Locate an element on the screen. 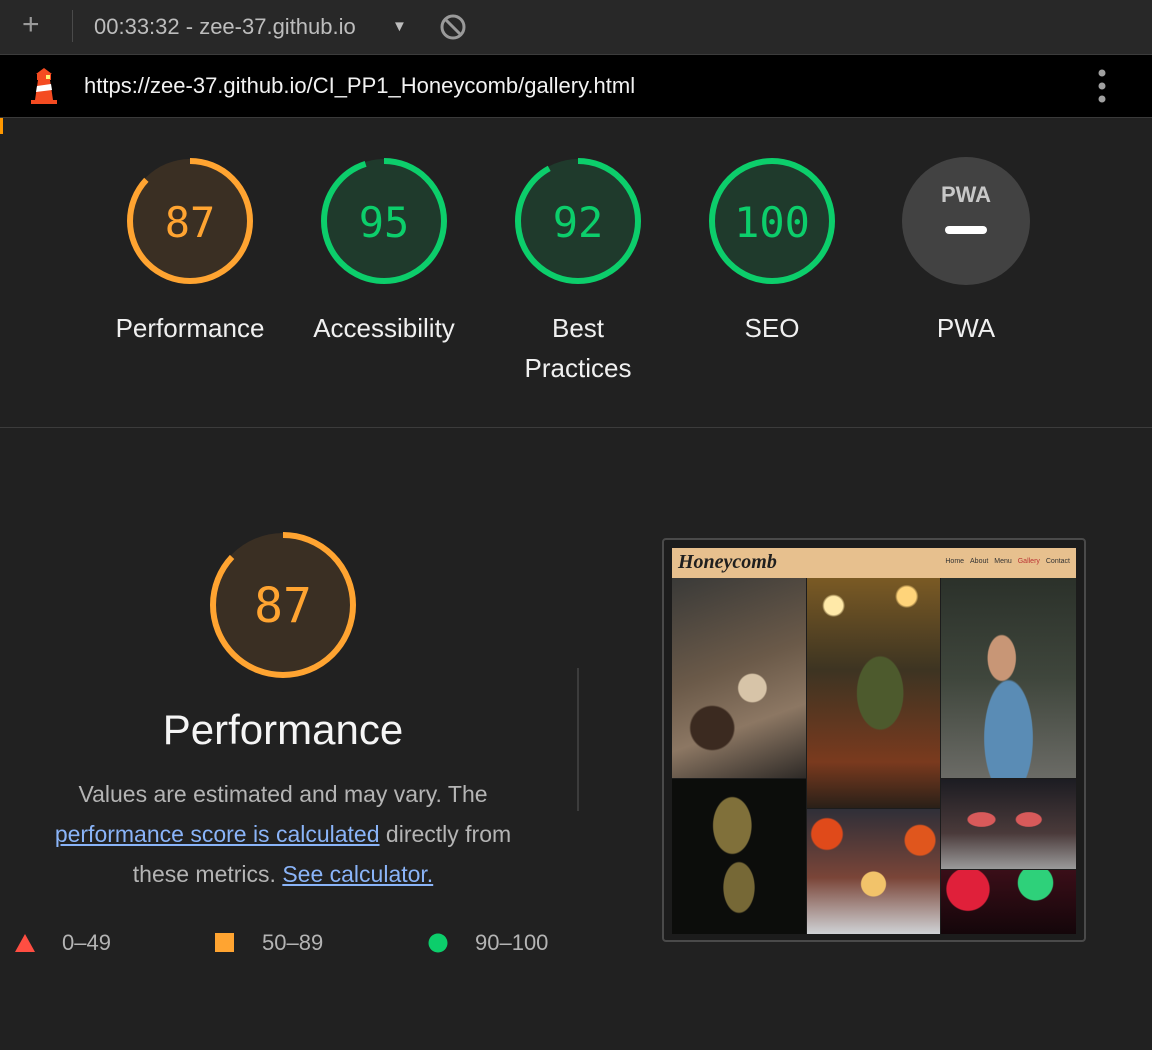 The width and height of the screenshot is (1152, 1050). session-bar: + 00:33:32 - zee-37.github.io ▼ is located at coordinates (576, 27).